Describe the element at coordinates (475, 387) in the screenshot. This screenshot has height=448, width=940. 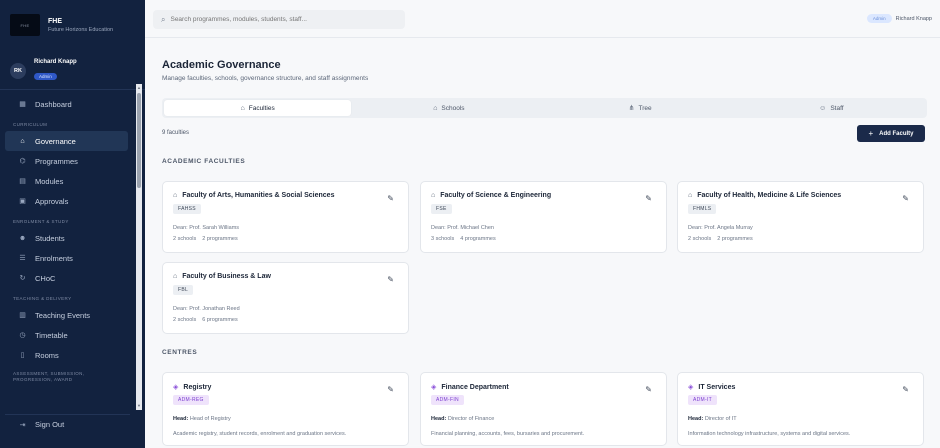
I see `centre-name: Finance Department` at that location.